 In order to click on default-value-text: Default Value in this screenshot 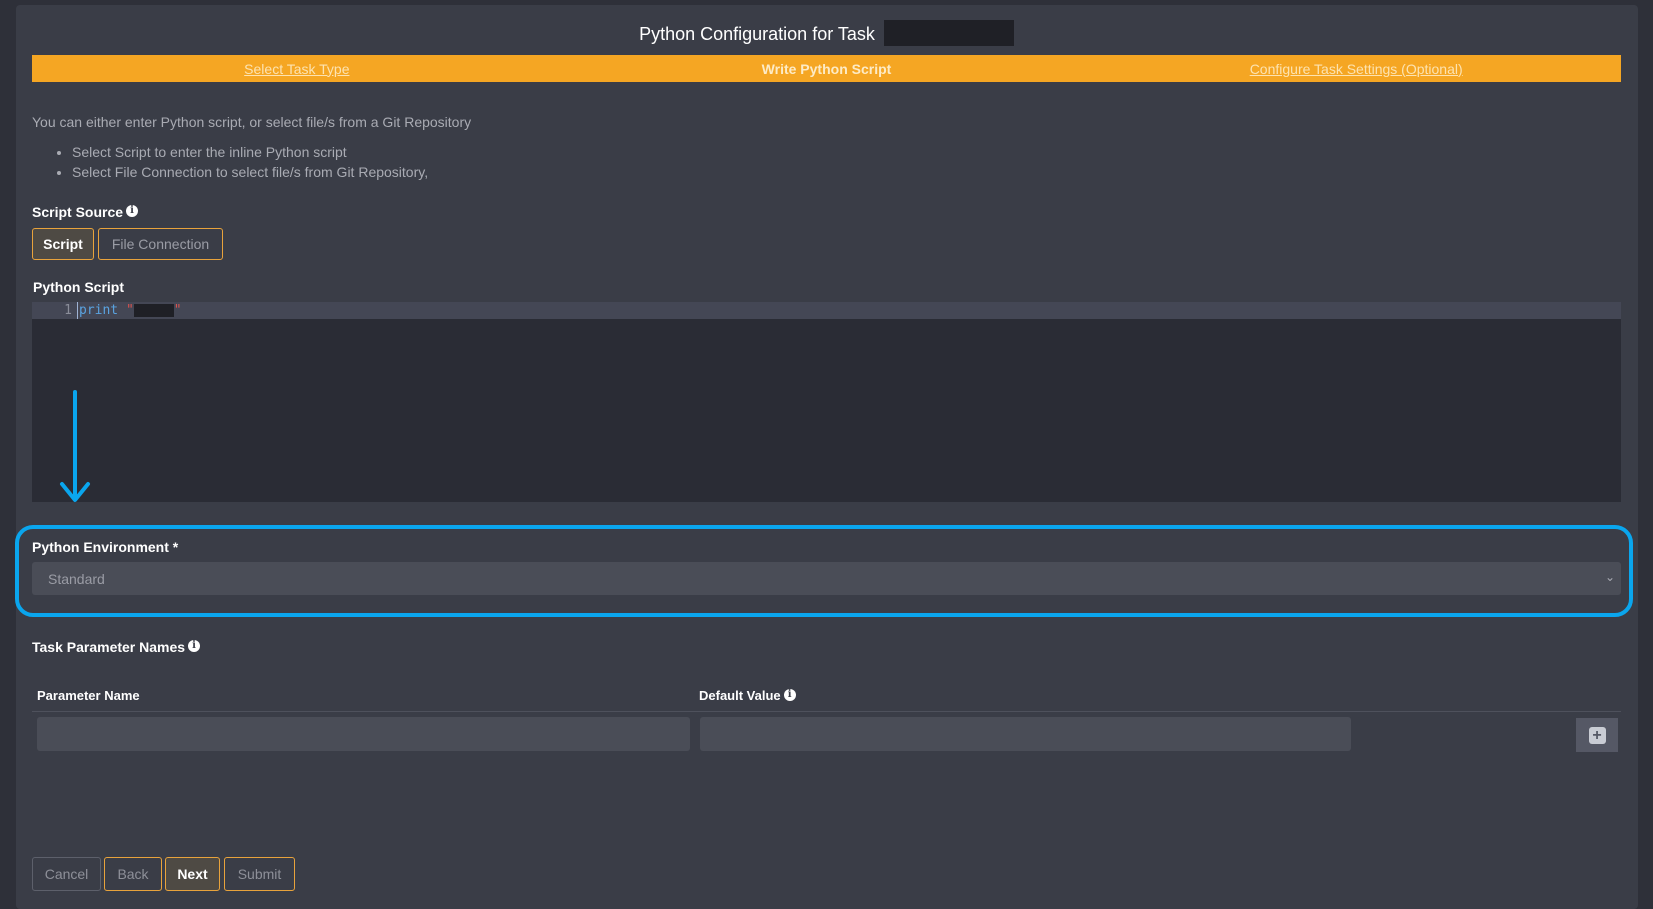, I will do `click(740, 695)`.